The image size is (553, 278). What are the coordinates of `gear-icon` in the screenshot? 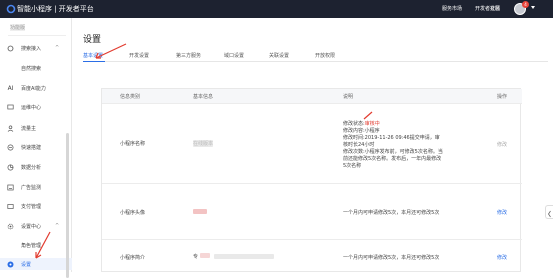 It's located at (10, 226).